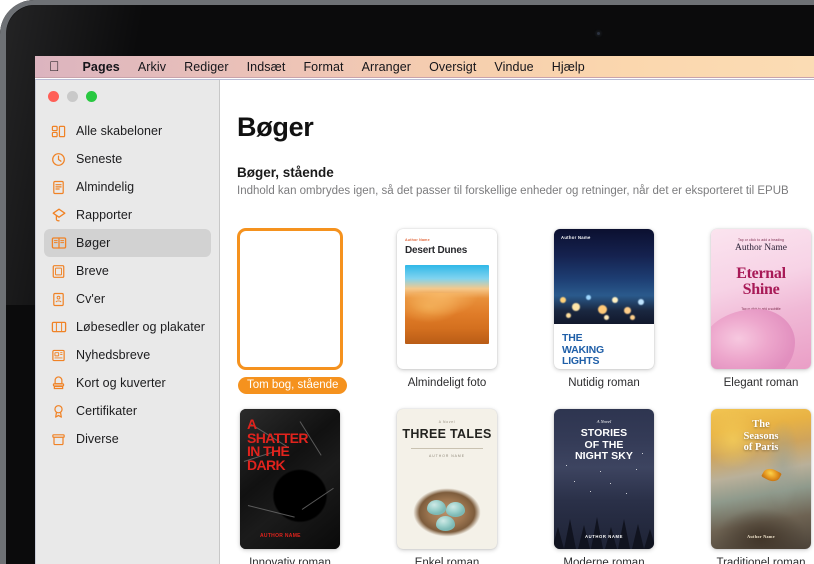 This screenshot has height=564, width=814. Describe the element at coordinates (58, 299) in the screenshot. I see `resume-icon` at that location.